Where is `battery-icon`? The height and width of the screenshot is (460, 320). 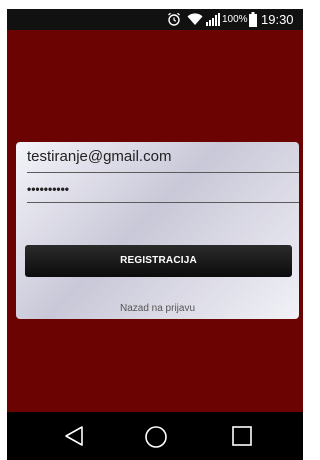 battery-icon is located at coordinates (253, 19).